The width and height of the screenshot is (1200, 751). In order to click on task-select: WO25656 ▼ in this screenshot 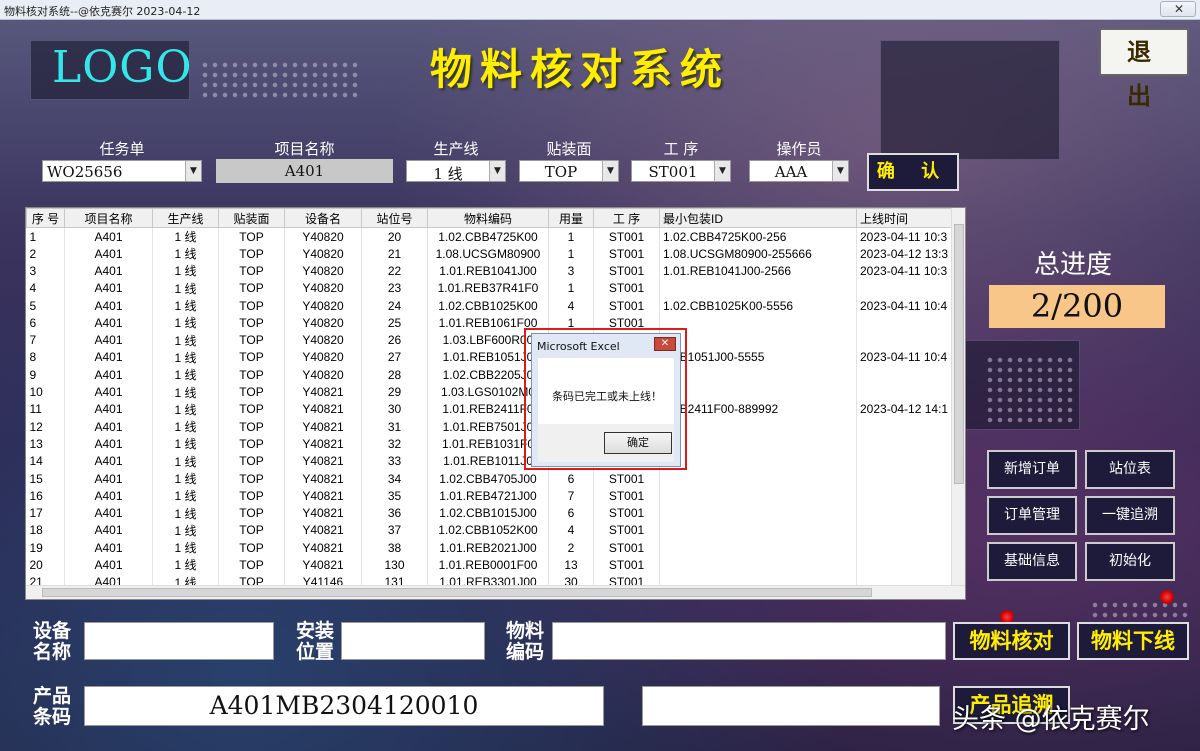, I will do `click(122, 171)`.